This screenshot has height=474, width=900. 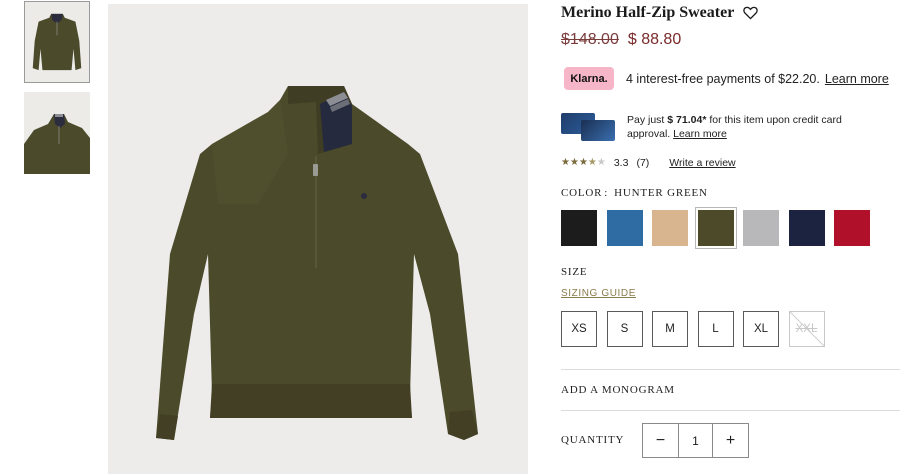 I want to click on quantity-stepper: − 1 +, so click(x=695, y=440).